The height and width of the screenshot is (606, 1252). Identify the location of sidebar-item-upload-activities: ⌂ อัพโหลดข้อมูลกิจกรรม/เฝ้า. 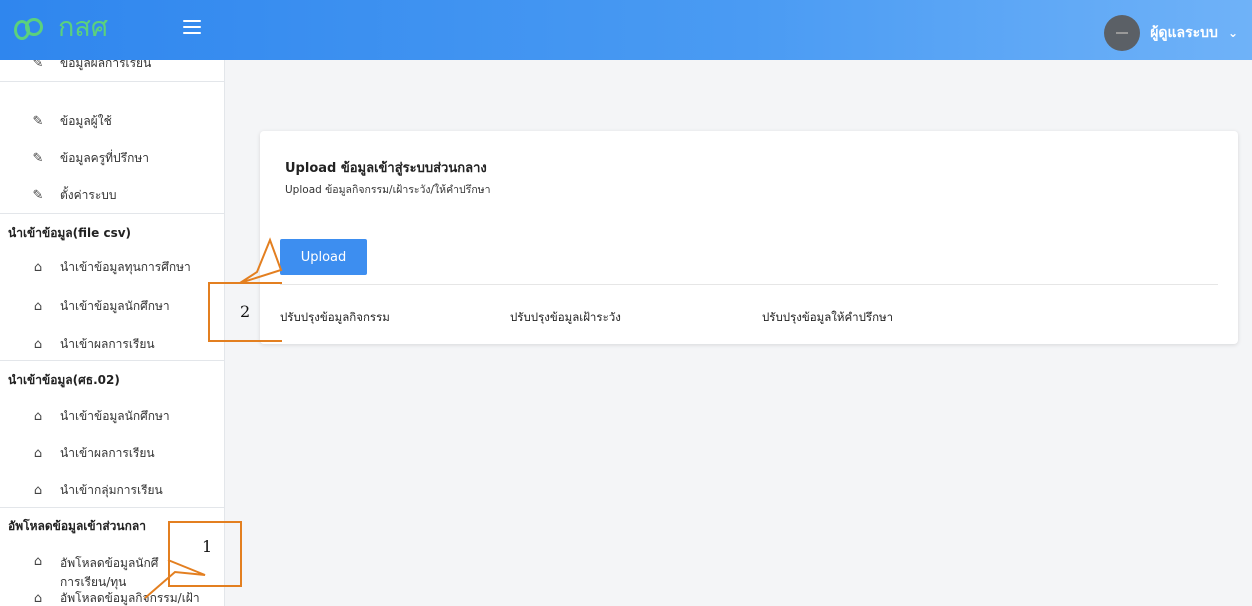
(115, 597).